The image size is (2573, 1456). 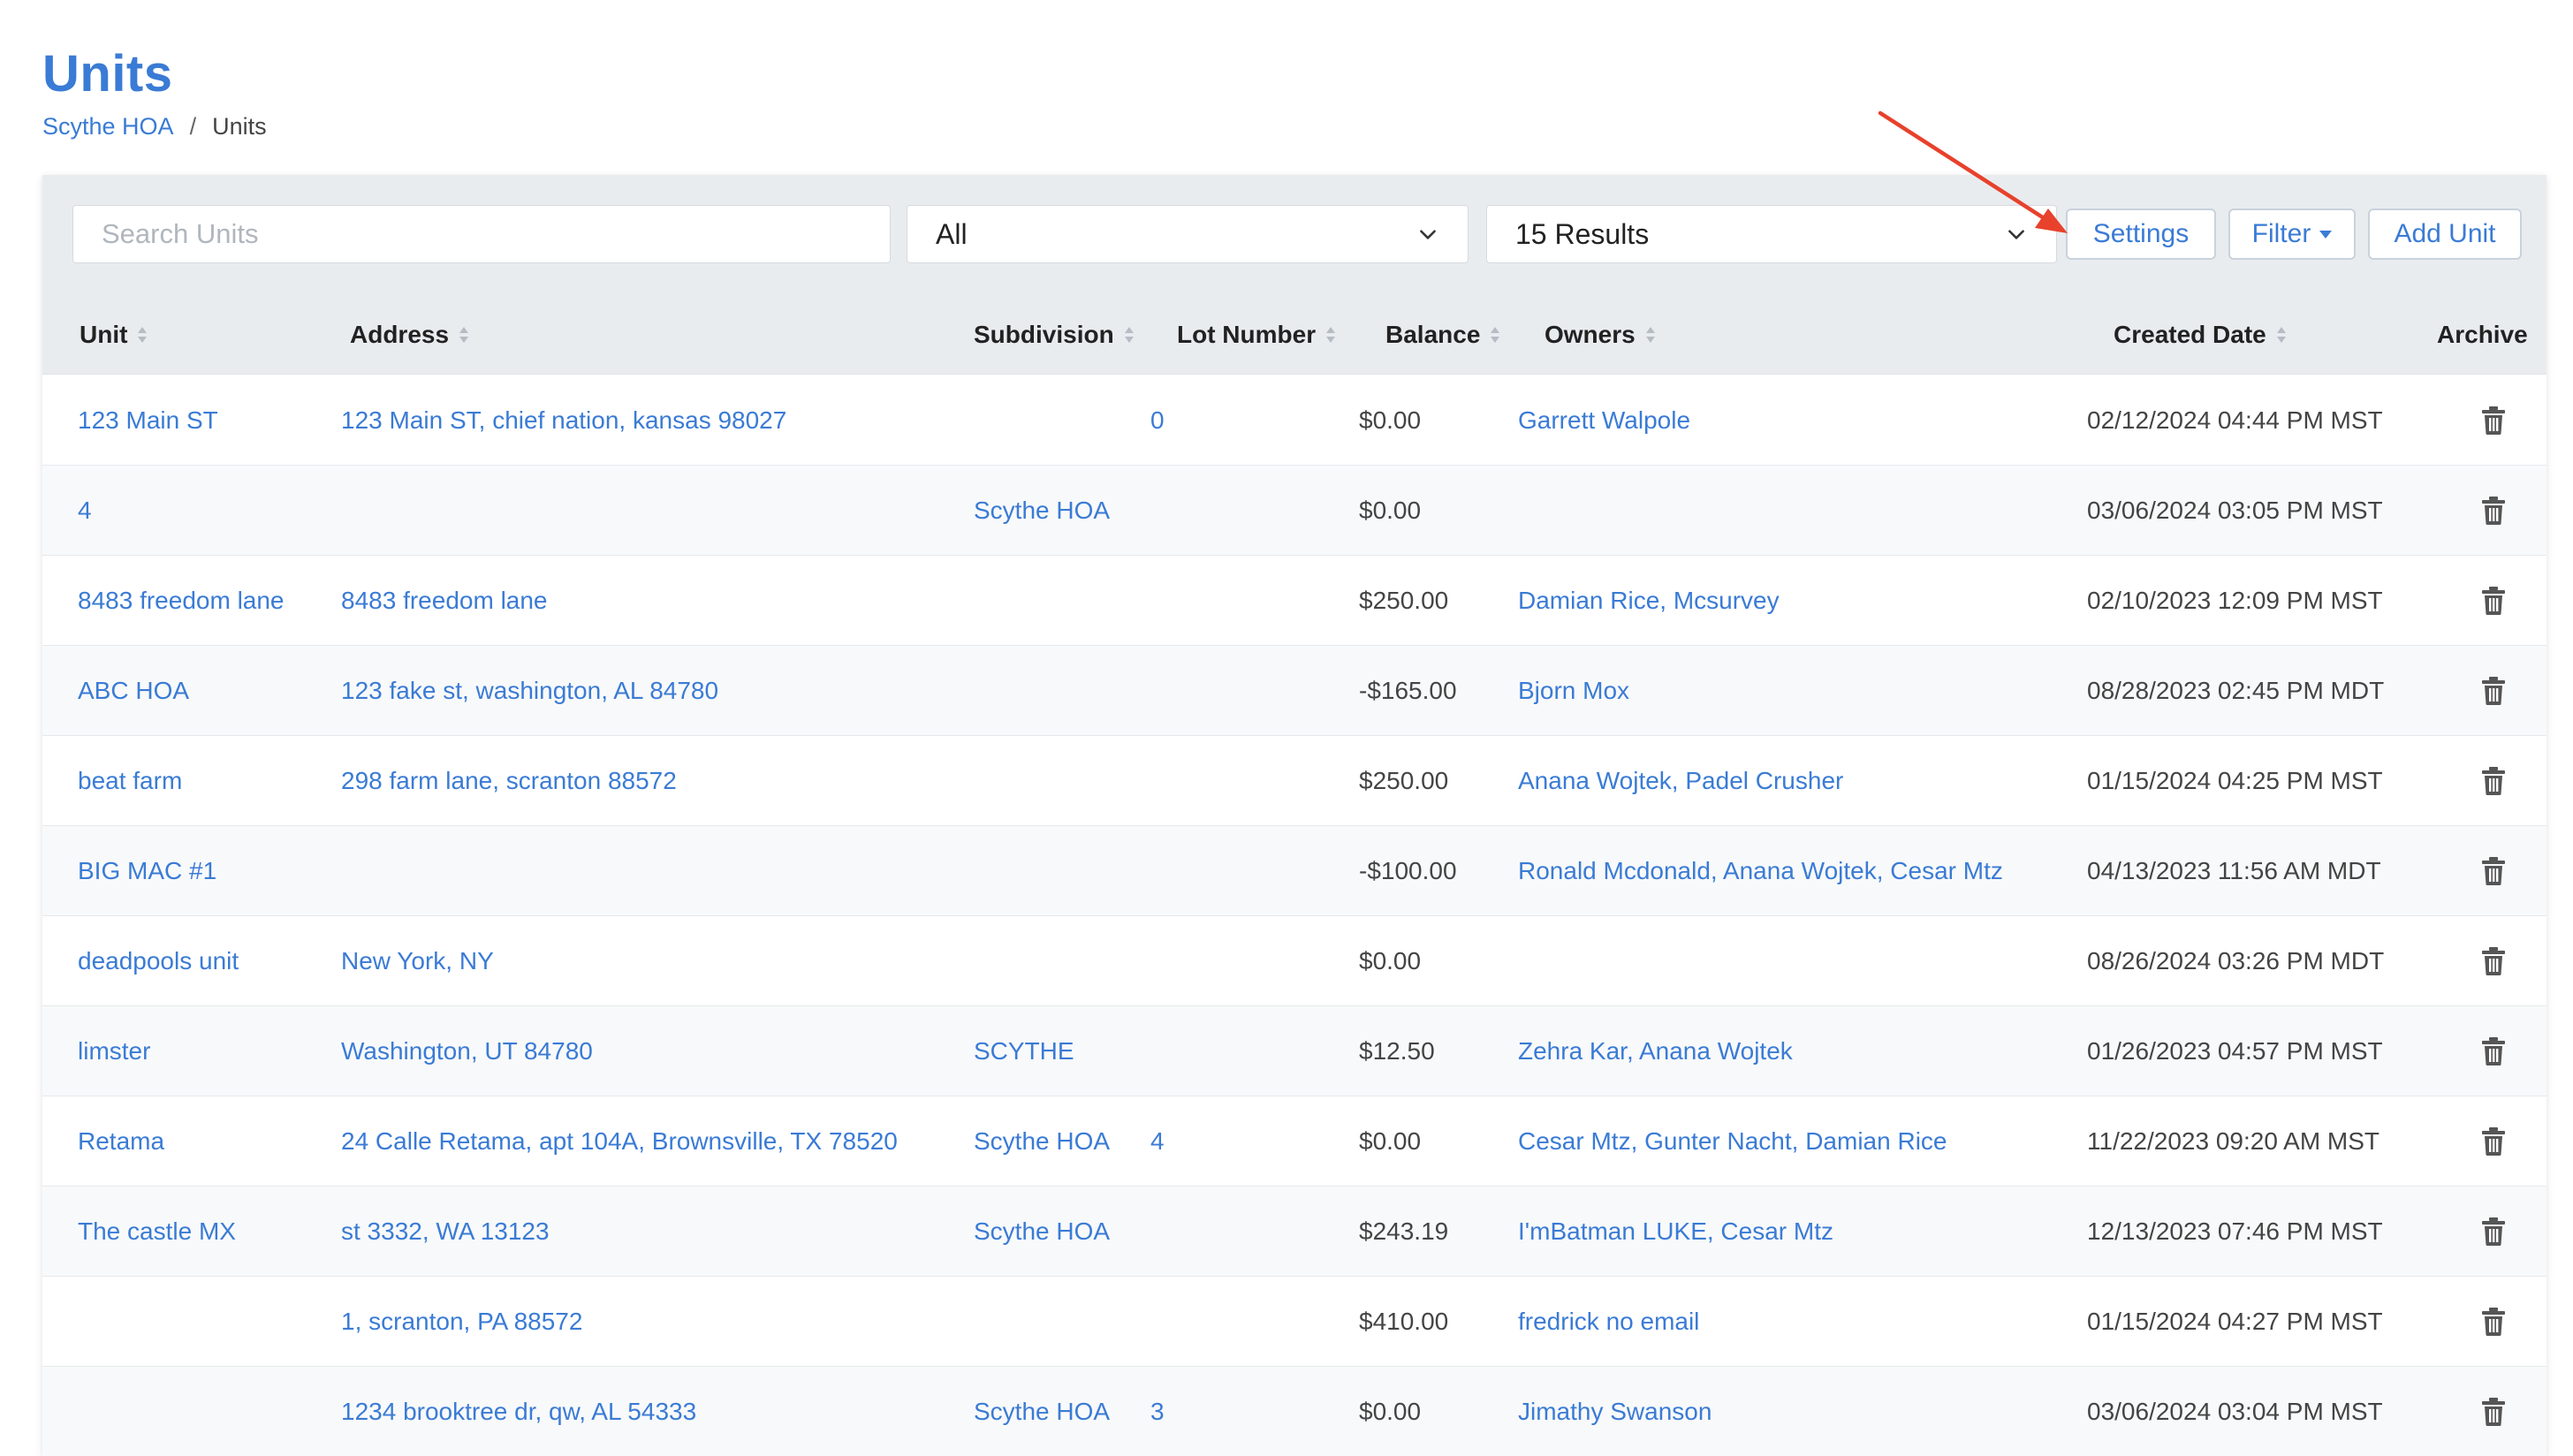 I want to click on cell-created-date-text: 01/15/2024 04:27 PM MST, so click(x=2235, y=1321).